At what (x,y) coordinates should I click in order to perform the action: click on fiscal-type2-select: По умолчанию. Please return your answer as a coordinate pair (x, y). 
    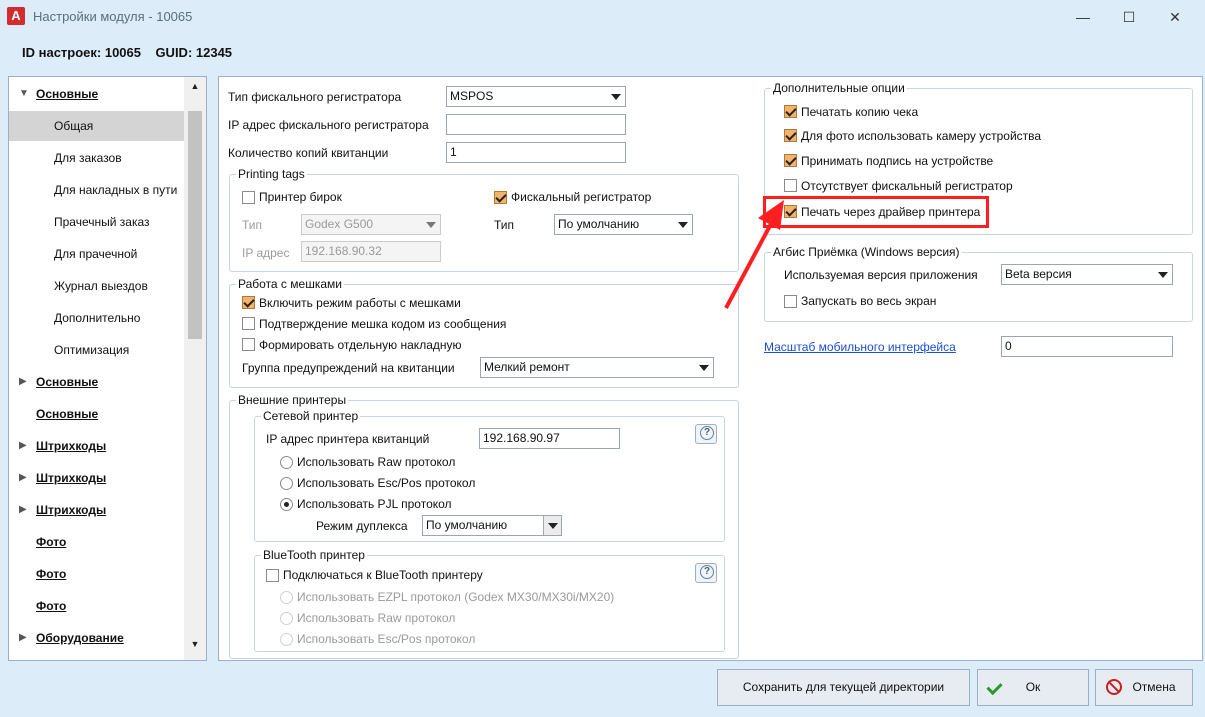
    Looking at the image, I should click on (623, 224).